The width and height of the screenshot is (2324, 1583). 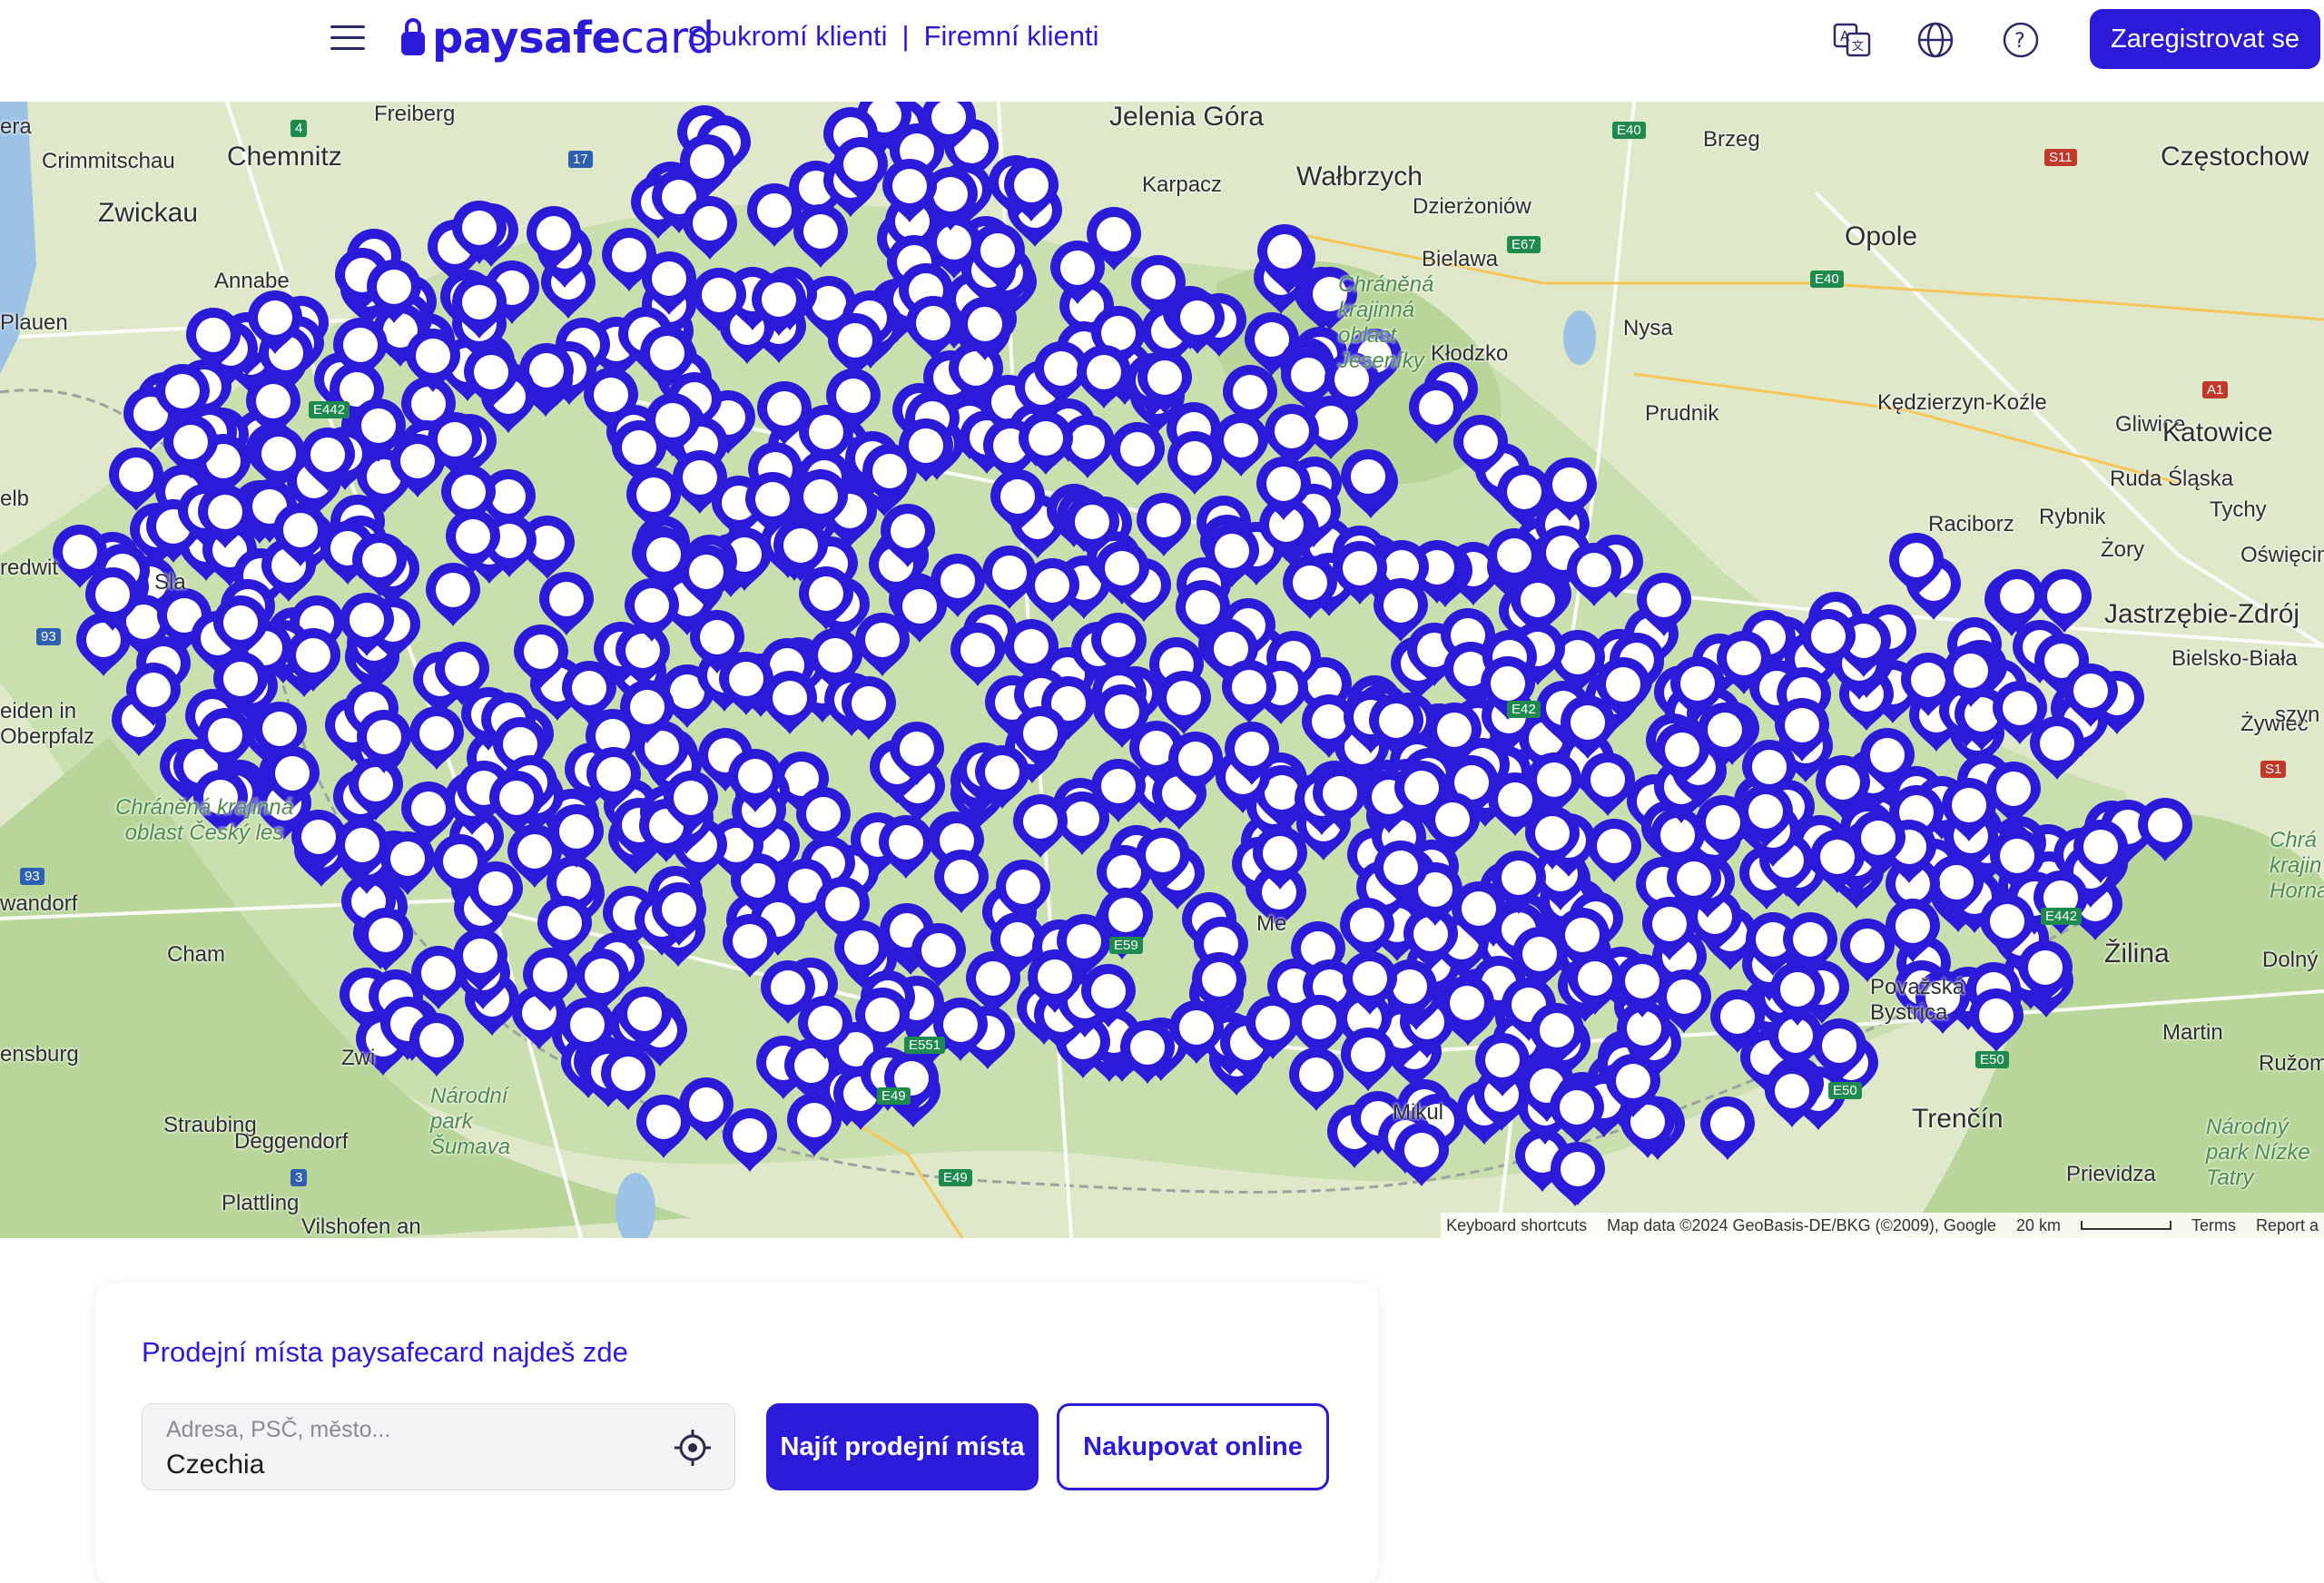 I want to click on road-badge: E59, so click(x=1126, y=945).